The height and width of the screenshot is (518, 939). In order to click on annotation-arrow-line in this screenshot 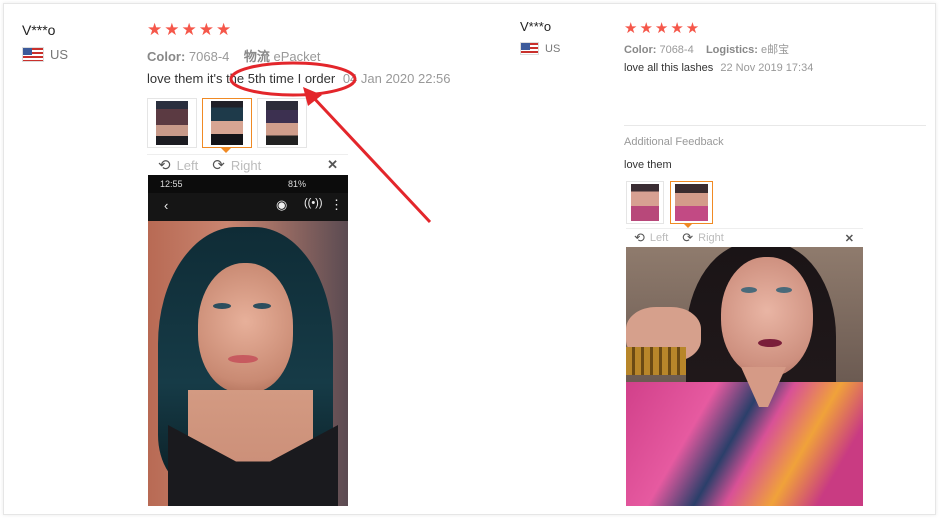, I will do `click(371, 159)`.